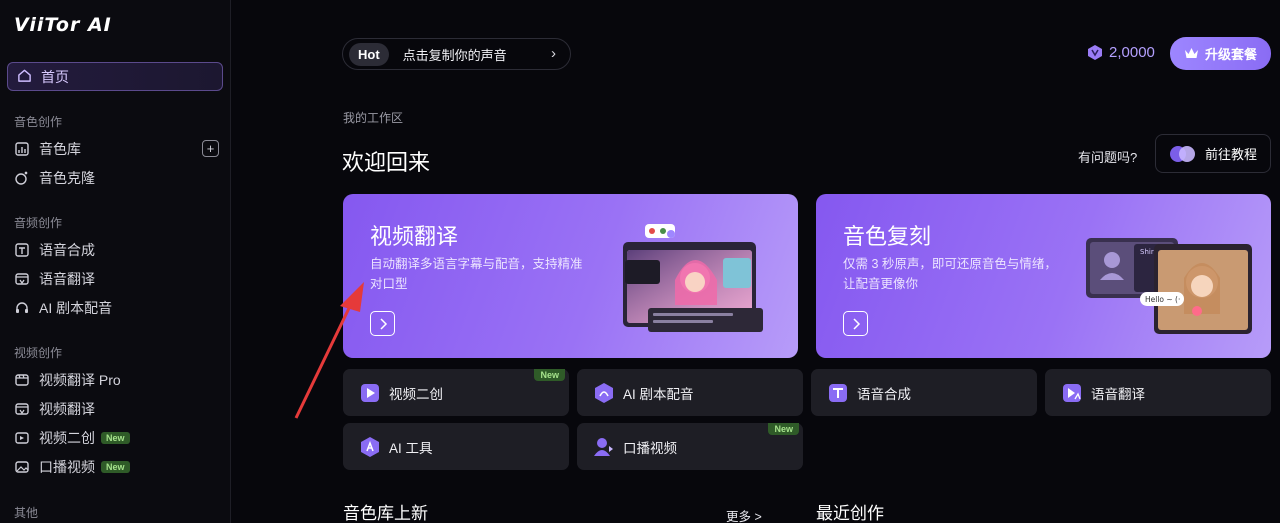 The image size is (1280, 523). What do you see at coordinates (693, 278) in the screenshot?
I see `video-translation-illustration` at bounding box center [693, 278].